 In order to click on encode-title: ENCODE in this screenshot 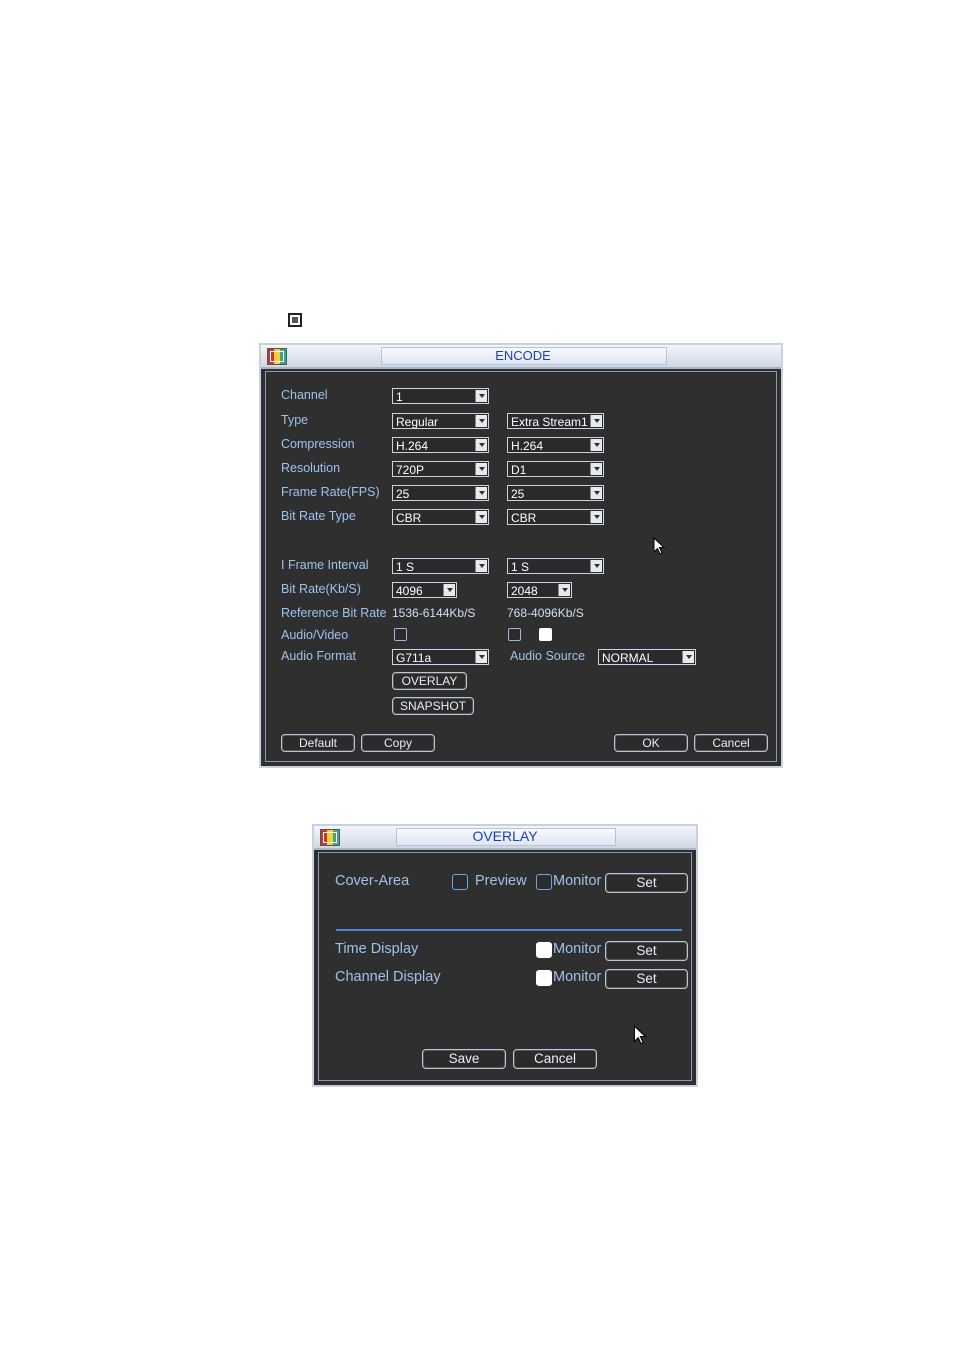, I will do `click(523, 355)`.